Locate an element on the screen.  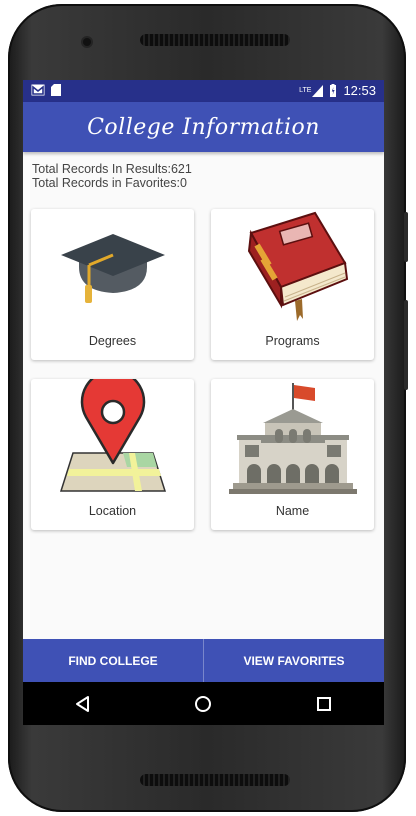
total-results-text: Total Records In Results:621 is located at coordinates (112, 169).